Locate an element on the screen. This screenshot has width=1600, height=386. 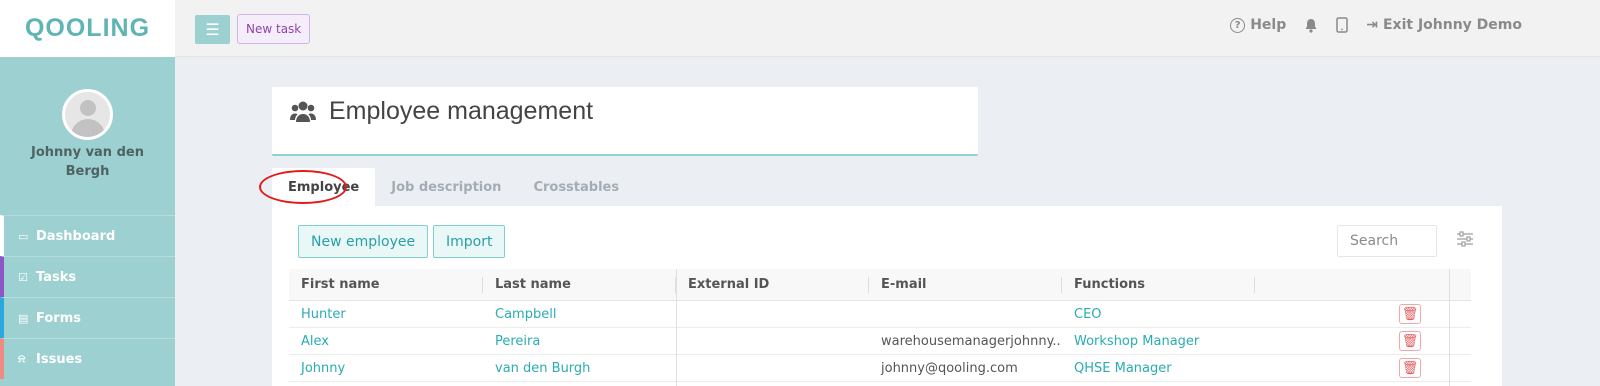
new-task-button: New task is located at coordinates (274, 29).